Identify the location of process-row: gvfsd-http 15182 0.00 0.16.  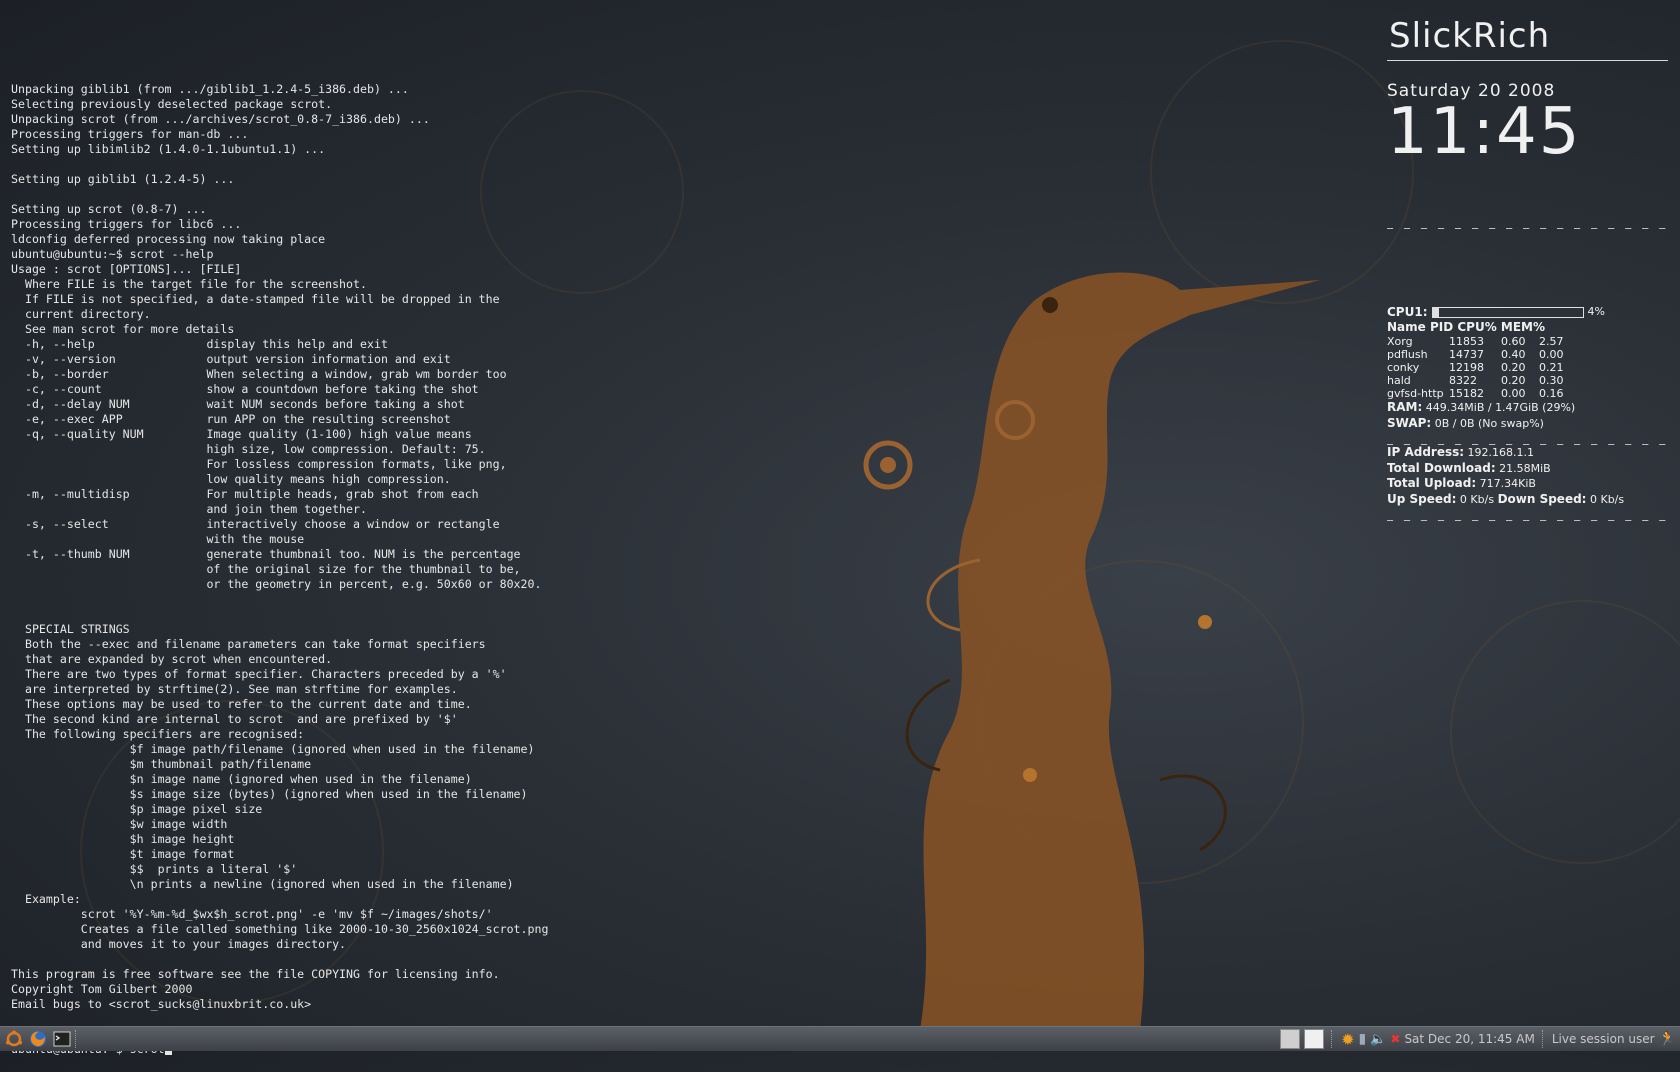
(1528, 393).